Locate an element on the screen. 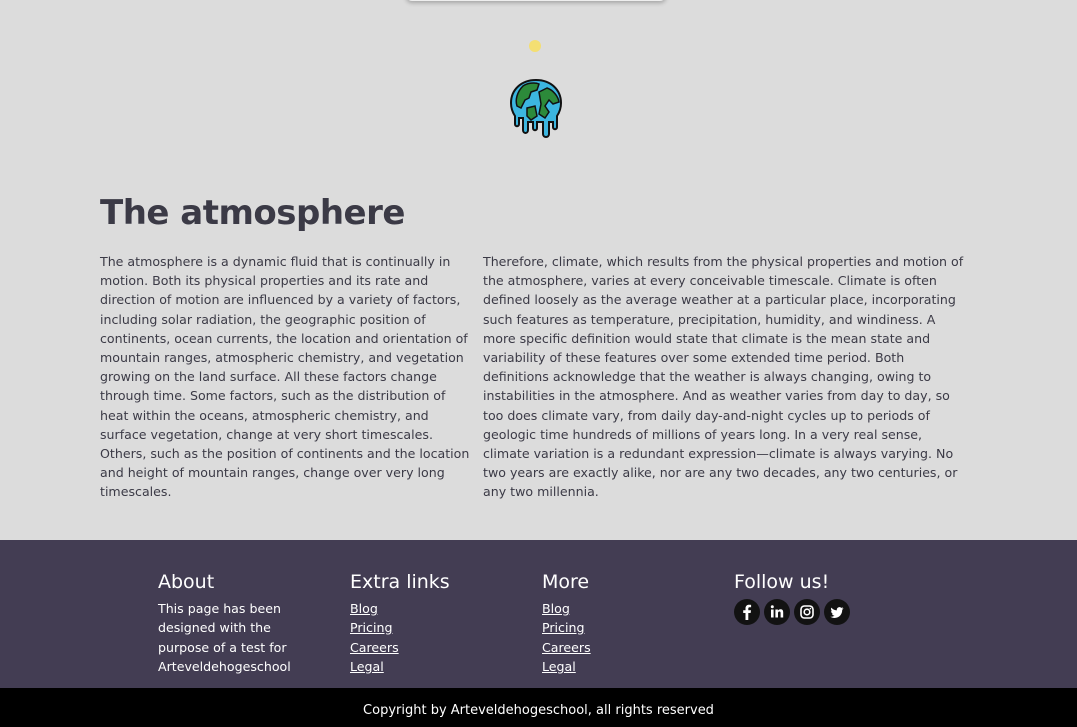 The width and height of the screenshot is (1077, 727). top-tab is located at coordinates (536, 0).